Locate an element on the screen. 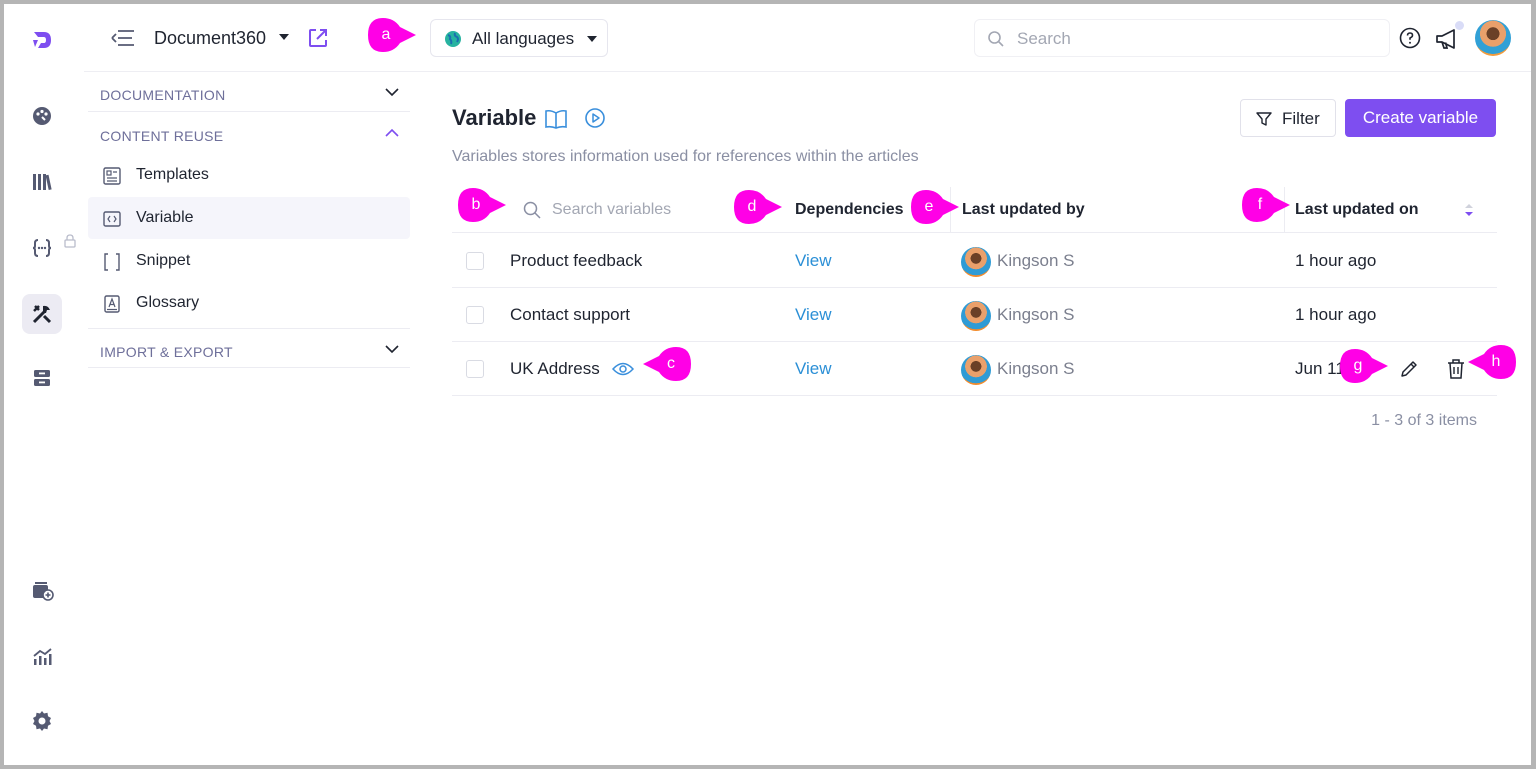  variable-icon is located at coordinates (112, 219).